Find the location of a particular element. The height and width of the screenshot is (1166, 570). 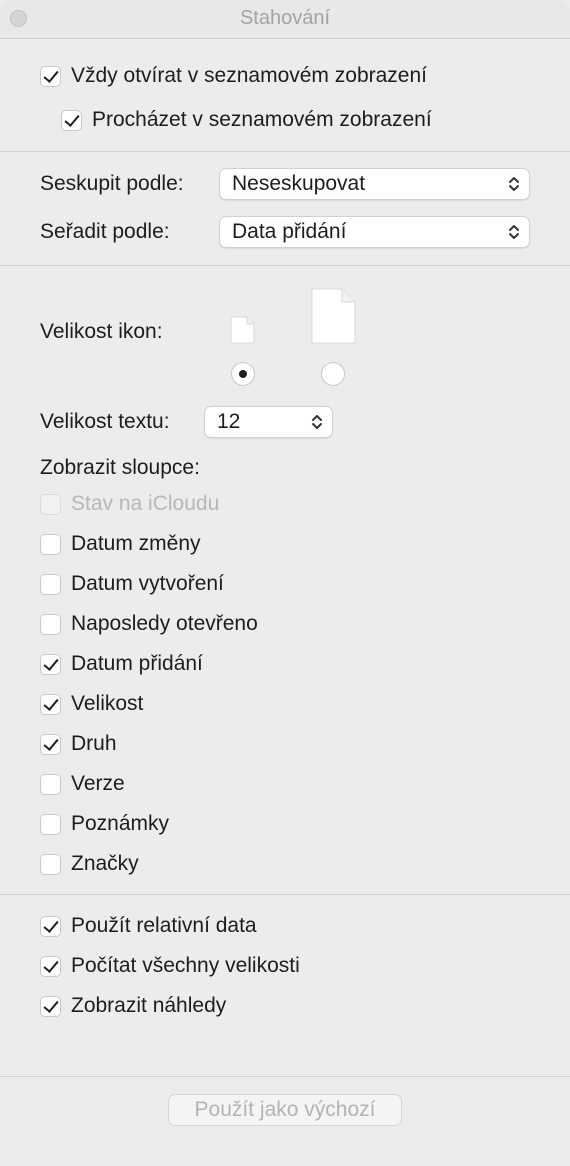

checkbox-label: Zobrazit náhledy is located at coordinates (149, 1005).